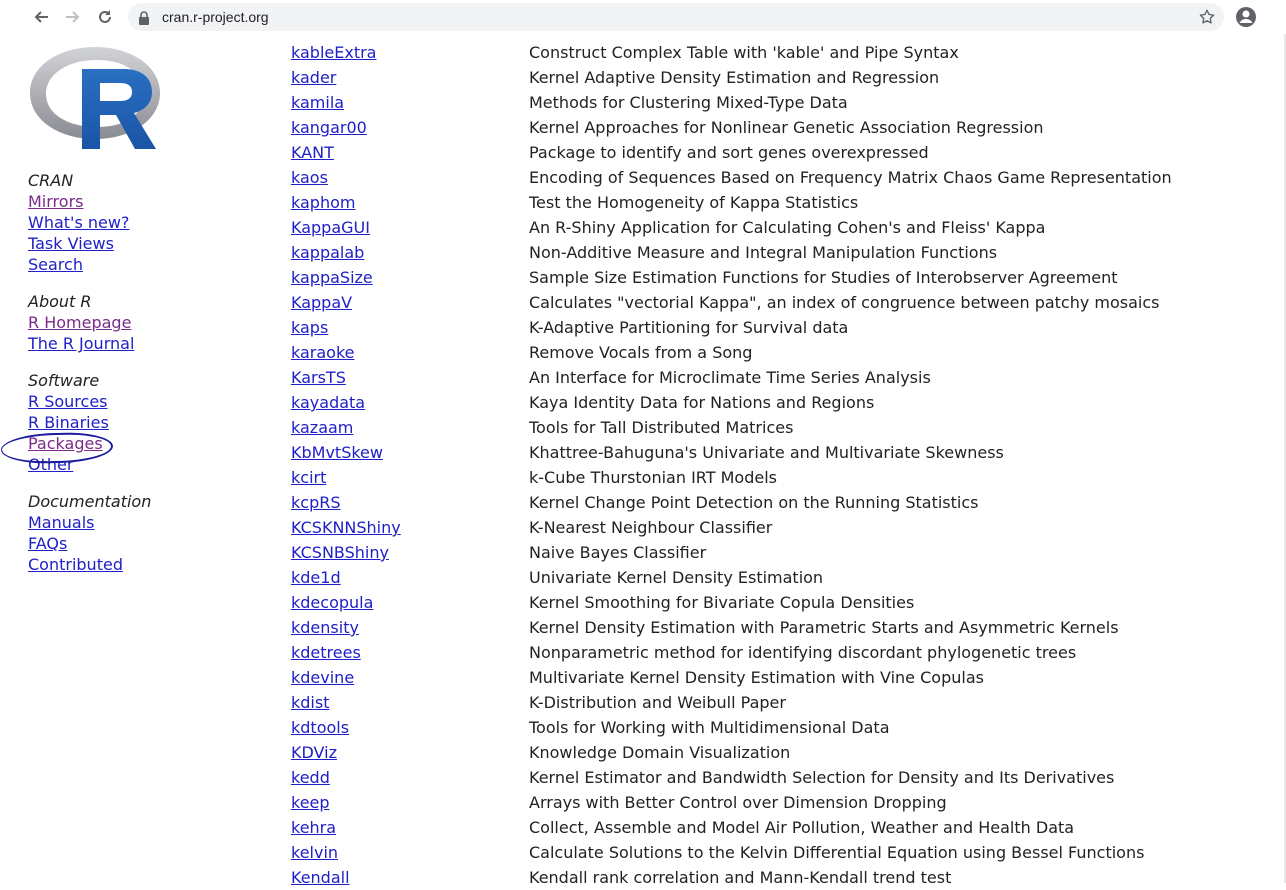  What do you see at coordinates (90, 501) in the screenshot?
I see `sidebar-heading-documentation: Documentation` at bounding box center [90, 501].